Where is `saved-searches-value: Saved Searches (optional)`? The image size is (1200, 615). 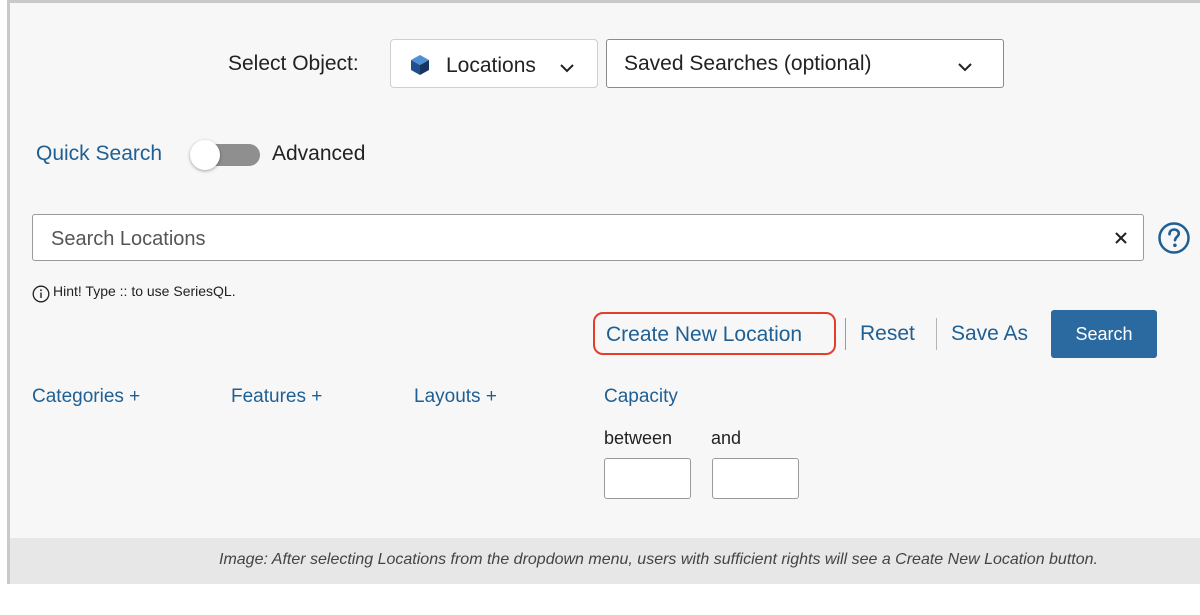
saved-searches-value: Saved Searches (optional) is located at coordinates (748, 63).